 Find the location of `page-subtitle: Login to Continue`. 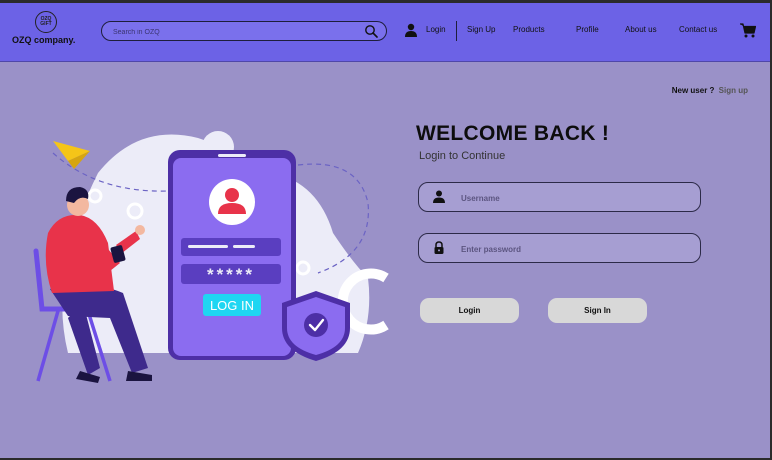

page-subtitle: Login to Continue is located at coordinates (462, 156).